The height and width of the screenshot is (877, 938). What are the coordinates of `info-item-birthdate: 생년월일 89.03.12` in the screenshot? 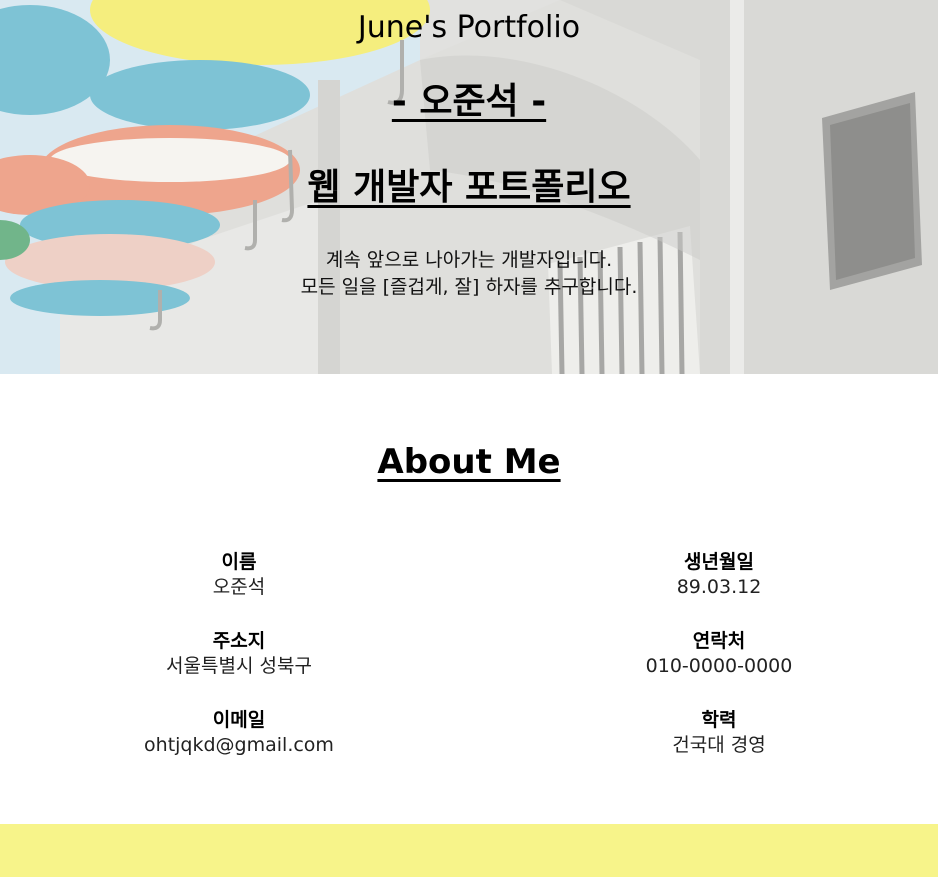 It's located at (719, 589).